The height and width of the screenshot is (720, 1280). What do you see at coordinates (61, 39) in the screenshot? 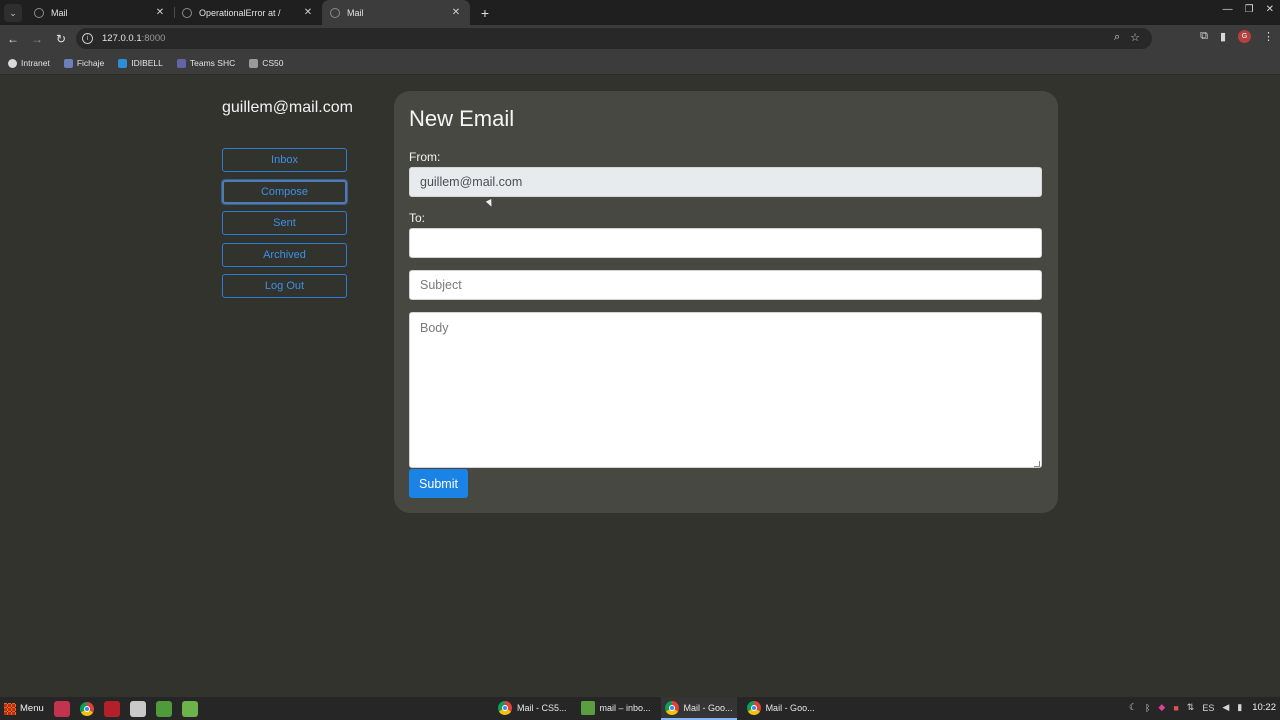
I see `reload-button: ↻` at bounding box center [61, 39].